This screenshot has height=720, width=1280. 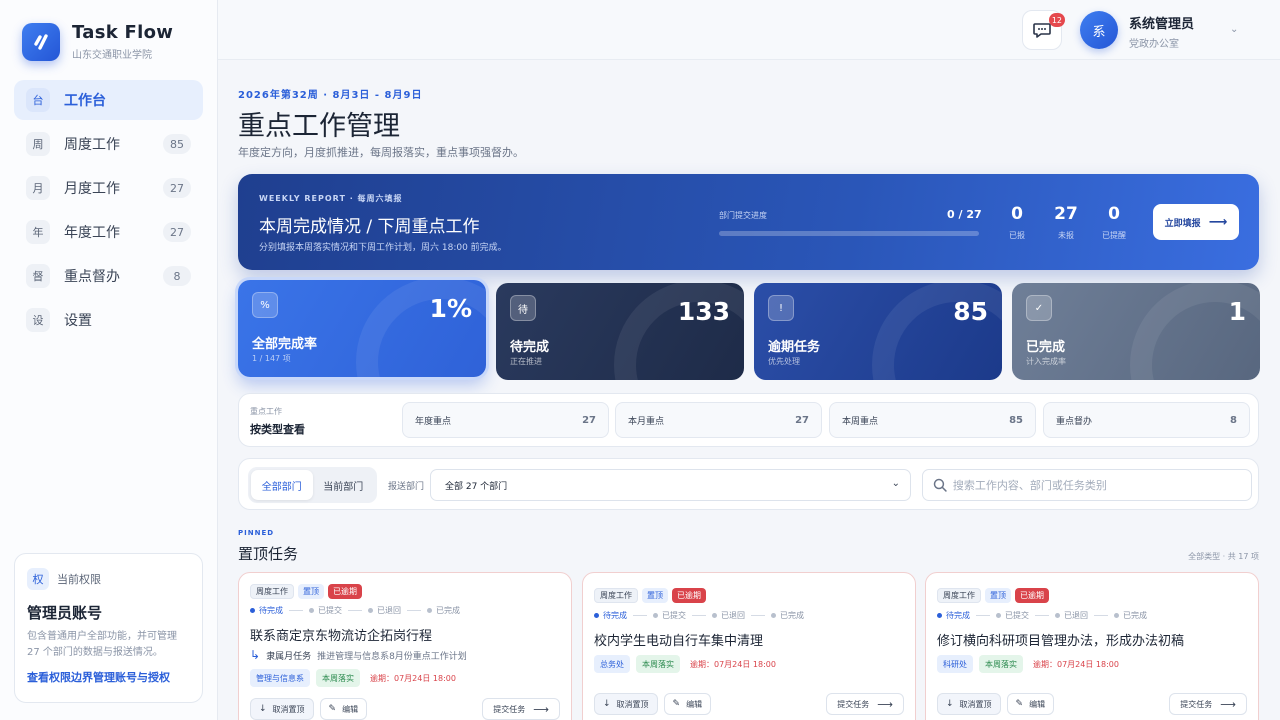 What do you see at coordinates (1042, 615) in the screenshot?
I see `status-steps: 待完成 已提交 已退回 已完成` at bounding box center [1042, 615].